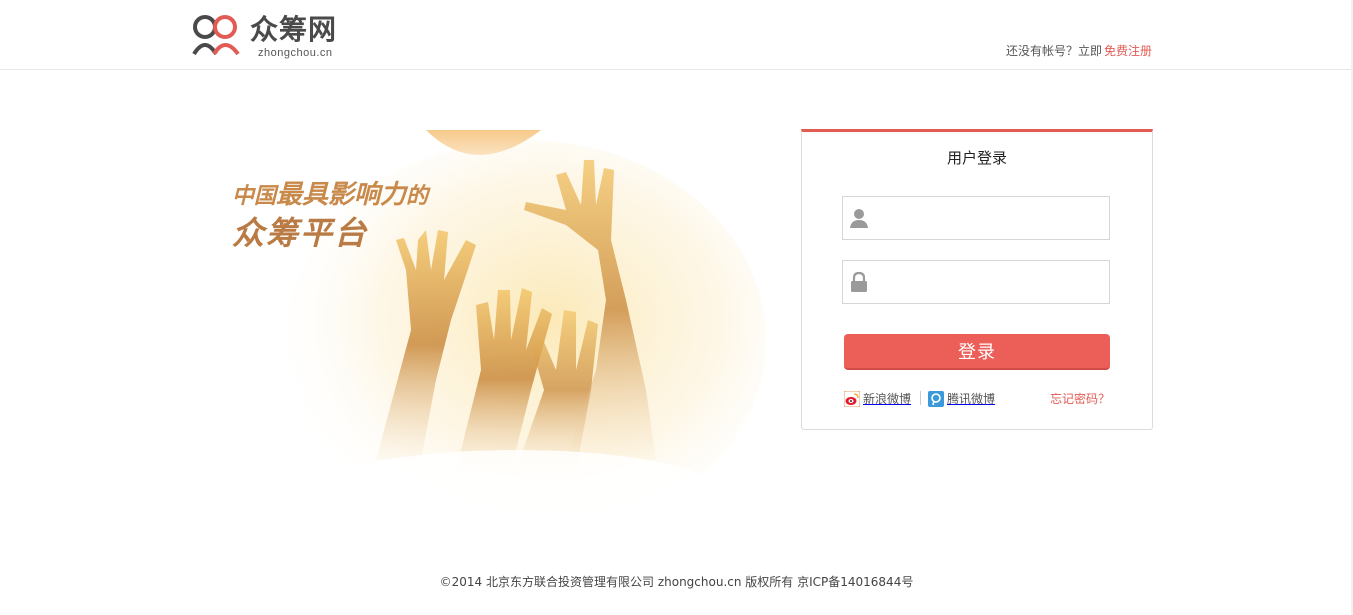 The height and width of the screenshot is (615, 1353). What do you see at coordinates (977, 352) in the screenshot?
I see `login-button: 登录` at bounding box center [977, 352].